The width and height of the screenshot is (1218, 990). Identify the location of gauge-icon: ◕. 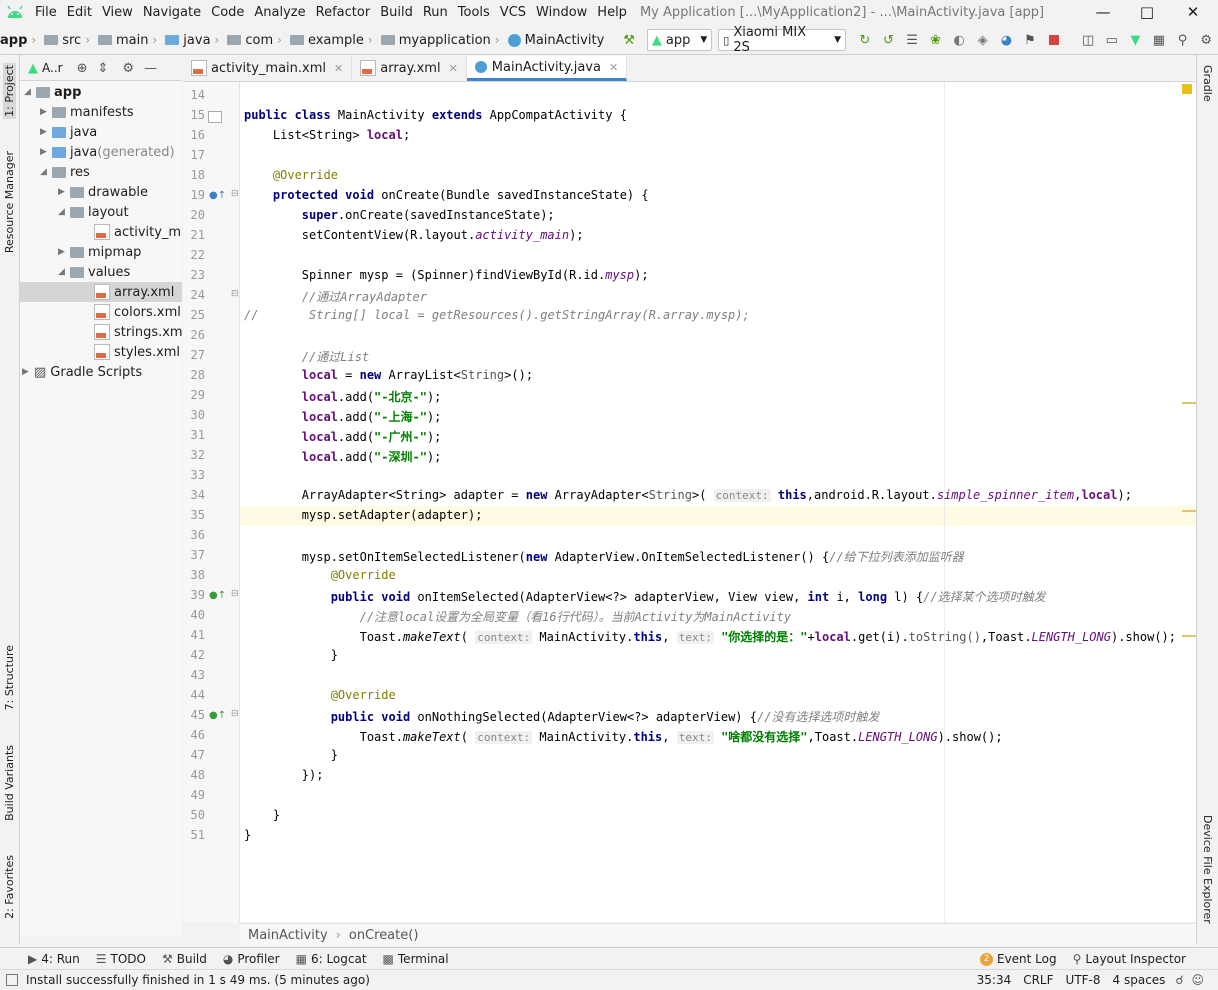
(1007, 40).